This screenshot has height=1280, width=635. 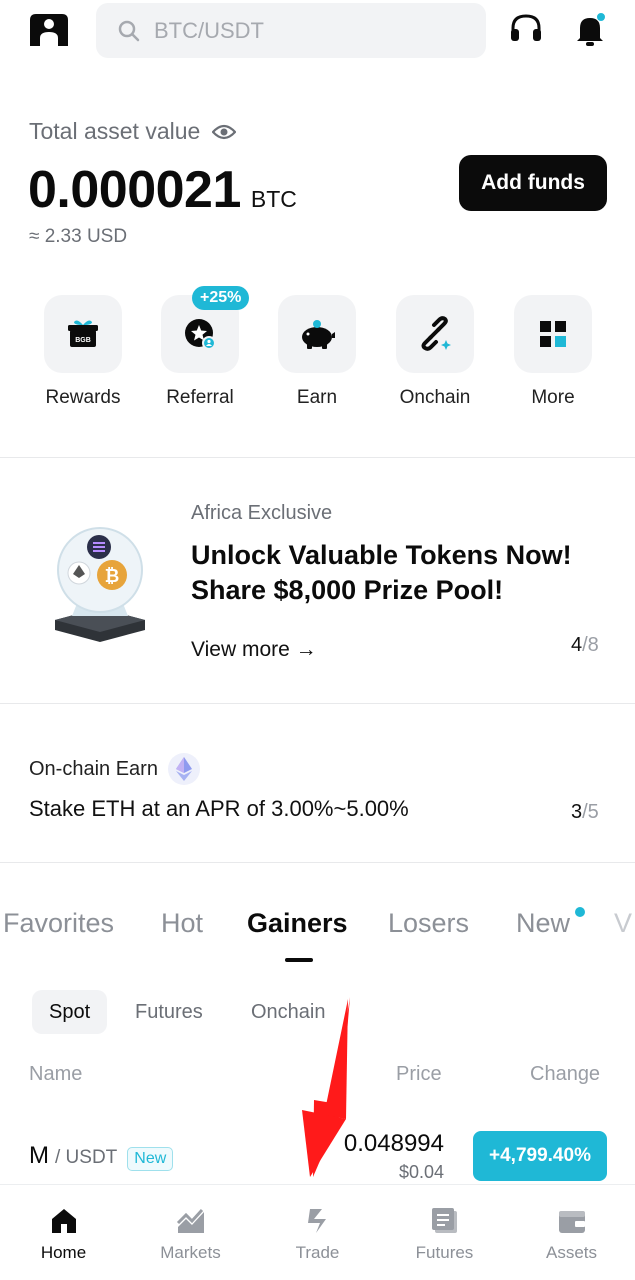 I want to click on active-tab-indicator, so click(x=299, y=960).